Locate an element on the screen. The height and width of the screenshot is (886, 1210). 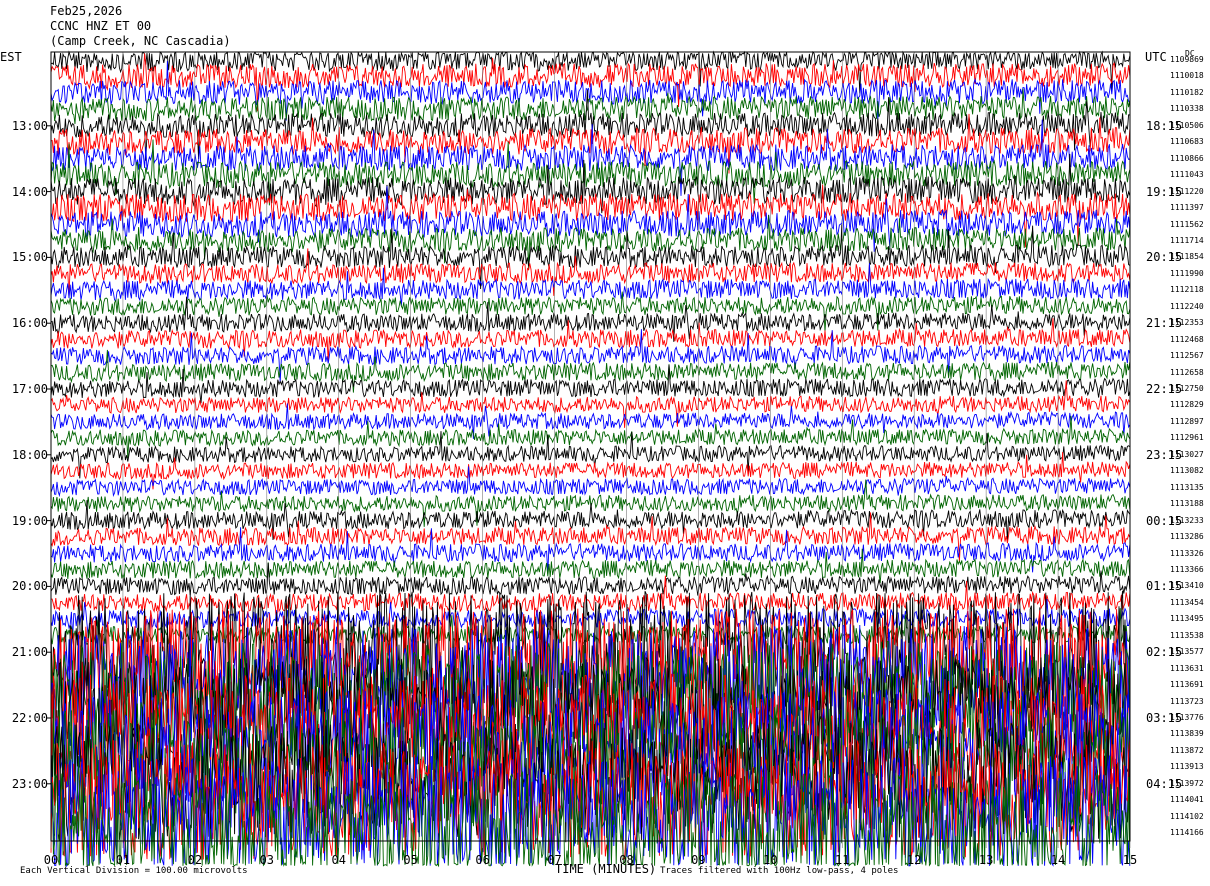
x-tick-label: 09 is located at coordinates (698, 860).